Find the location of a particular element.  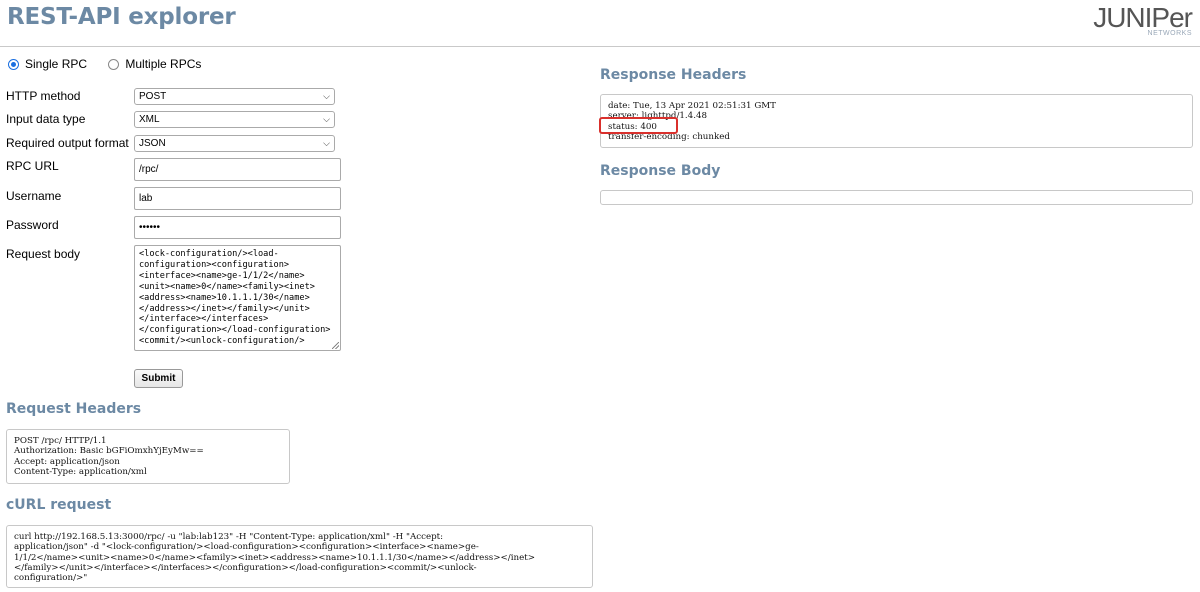

multiple-rpcs-label: Multiple RPCs is located at coordinates (163, 64).